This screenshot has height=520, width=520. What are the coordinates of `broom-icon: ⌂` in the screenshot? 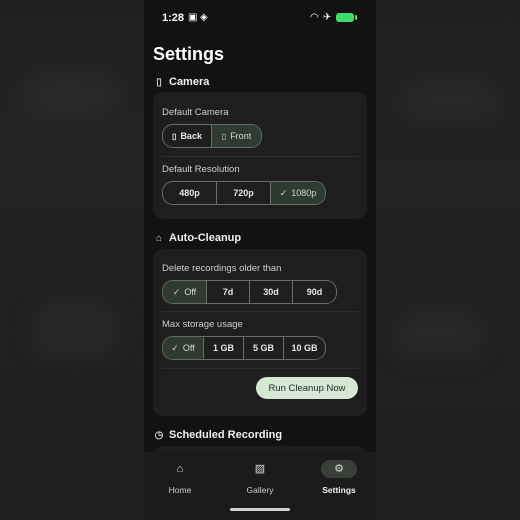 It's located at (159, 238).